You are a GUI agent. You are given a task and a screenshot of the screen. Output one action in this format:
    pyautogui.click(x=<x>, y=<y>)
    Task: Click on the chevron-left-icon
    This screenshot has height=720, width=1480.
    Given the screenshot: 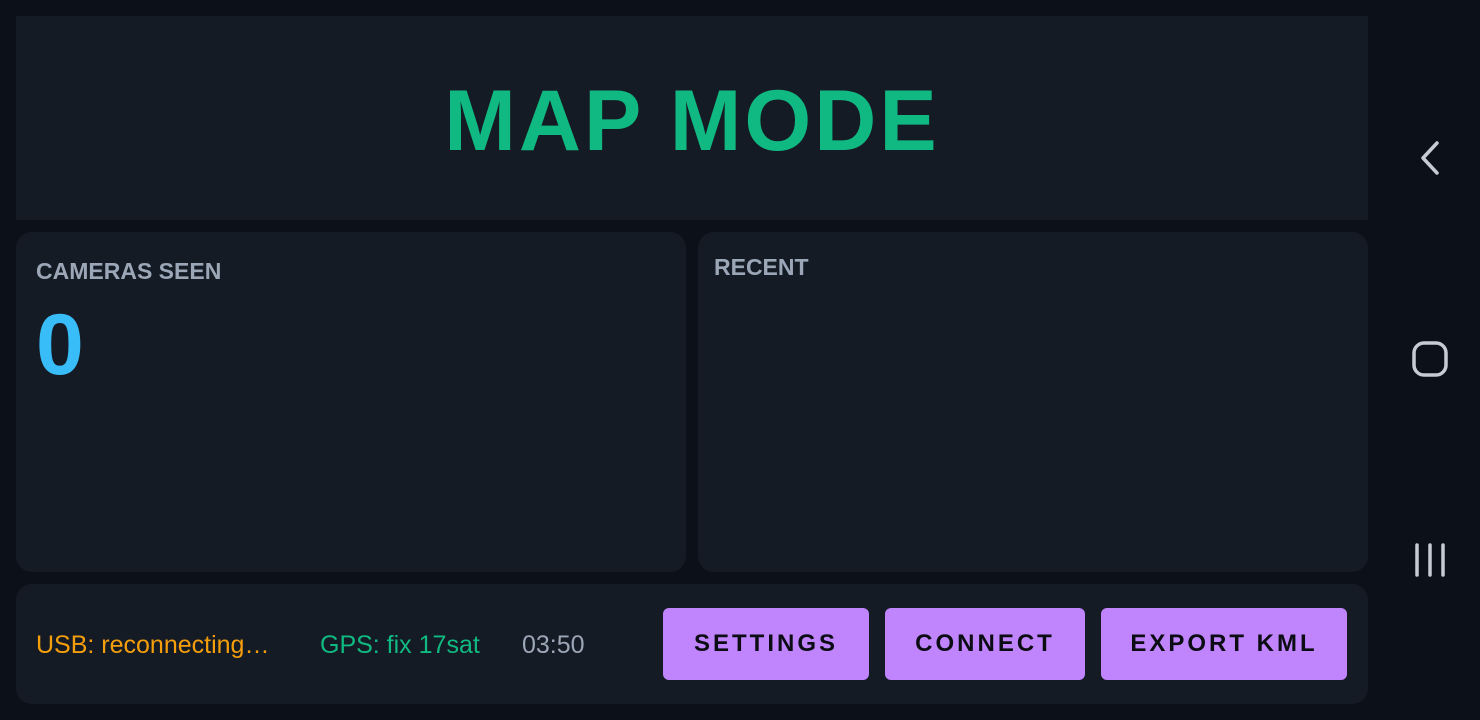 What is the action you would take?
    pyautogui.click(x=1430, y=158)
    